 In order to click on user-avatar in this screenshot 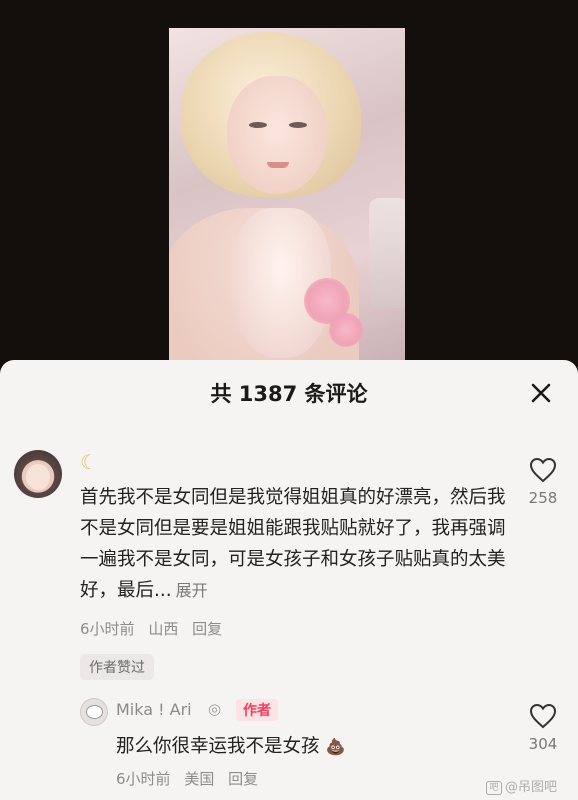, I will do `click(38, 474)`.